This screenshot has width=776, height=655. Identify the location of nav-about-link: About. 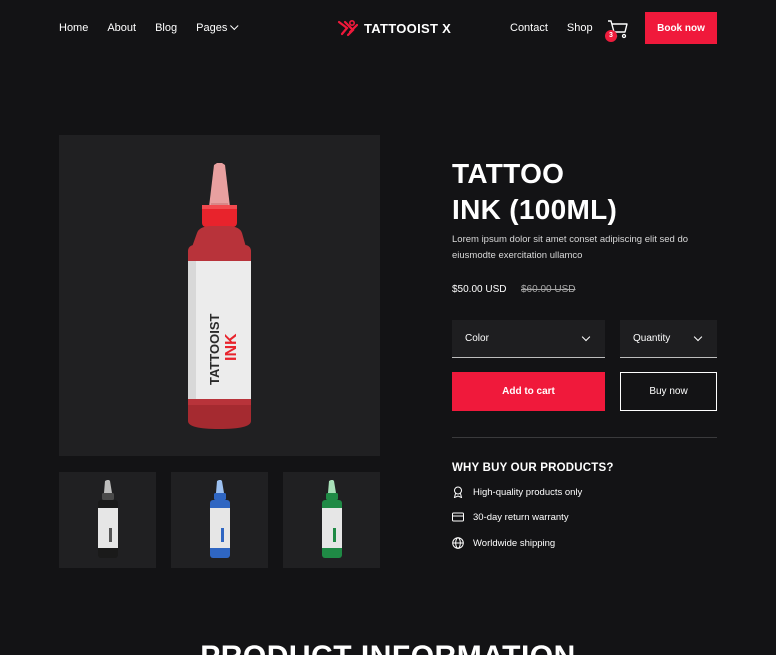
(121, 28).